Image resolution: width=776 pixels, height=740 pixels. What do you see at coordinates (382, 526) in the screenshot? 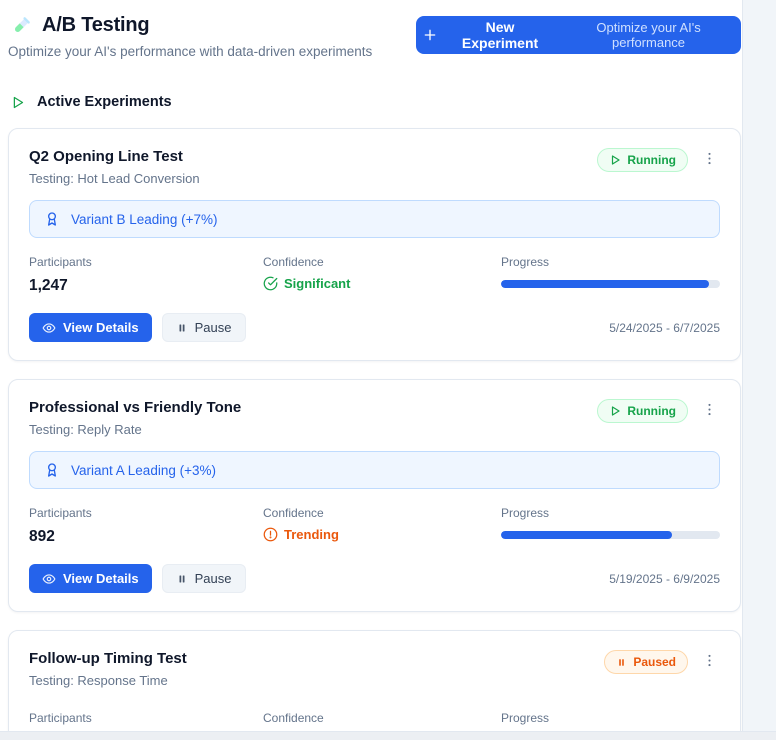
I see `confidence-stat: Confidence Trending` at bounding box center [382, 526].